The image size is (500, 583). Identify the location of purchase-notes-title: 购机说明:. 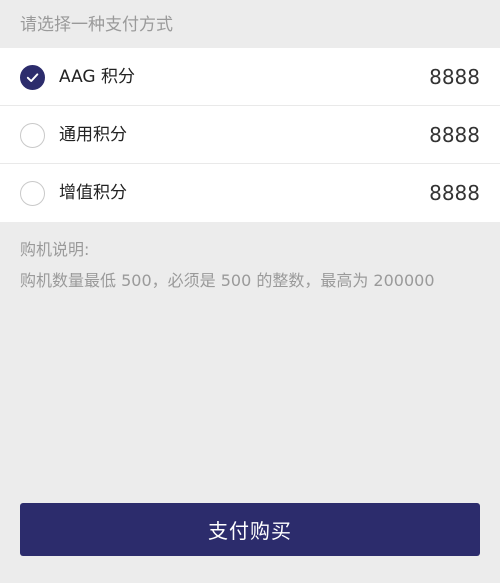
(55, 249).